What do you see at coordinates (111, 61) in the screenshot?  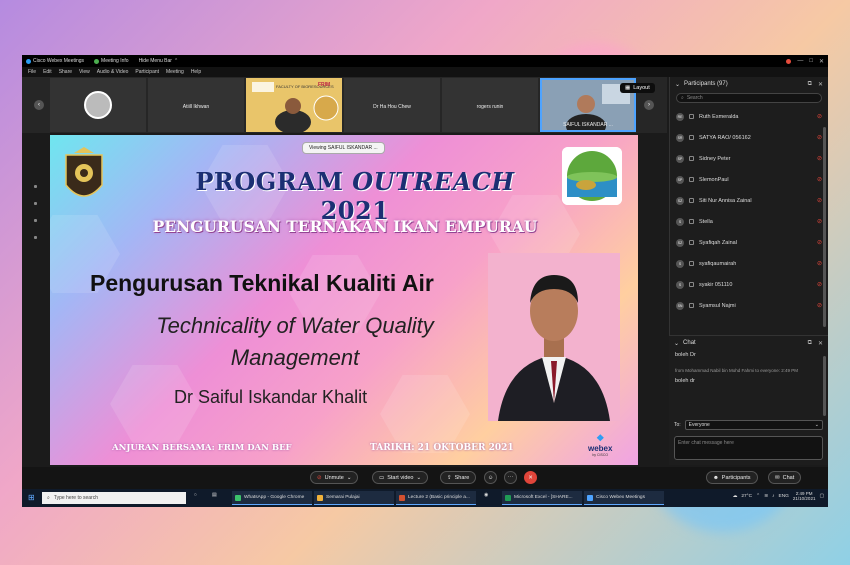 I see `meeting-info-button: Meeting Info` at bounding box center [111, 61].